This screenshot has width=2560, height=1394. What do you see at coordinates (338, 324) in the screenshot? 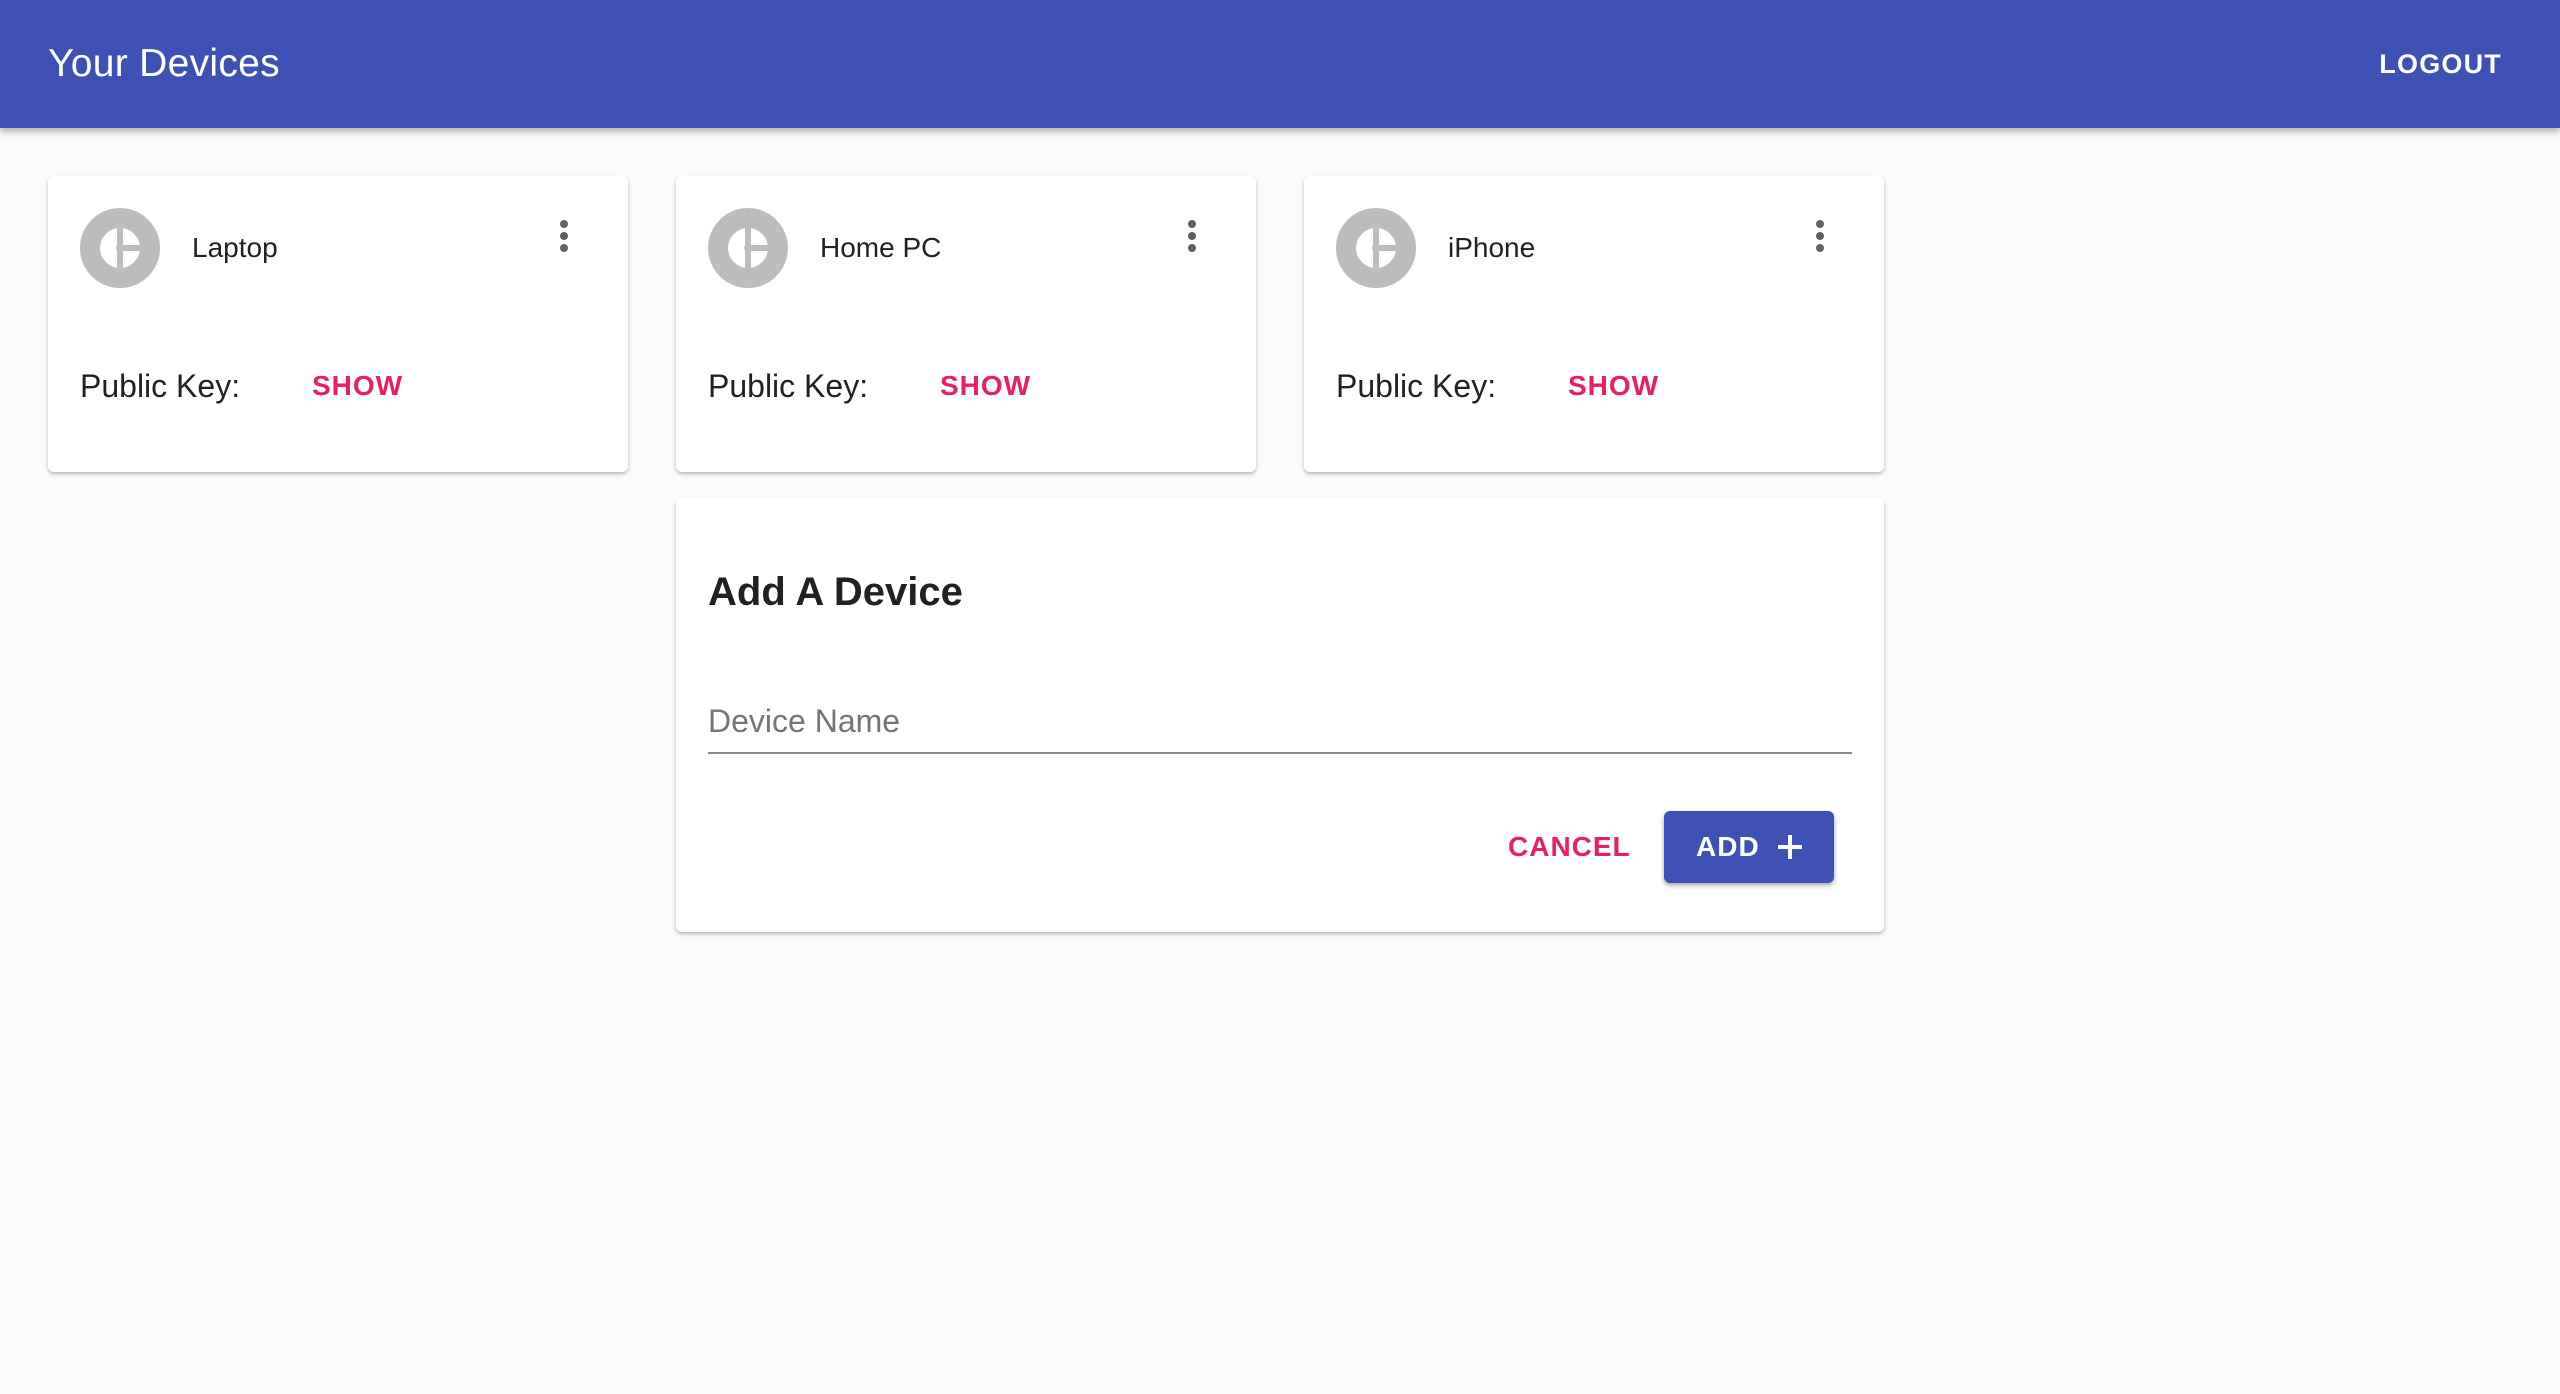
I see `device-card: Laptop Public Key: SHOW` at bounding box center [338, 324].